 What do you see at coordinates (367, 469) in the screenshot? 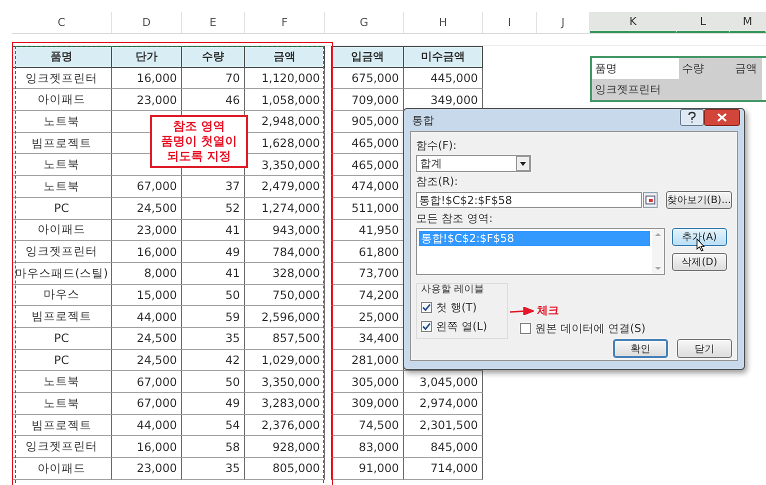
I see `table-cell: 91,000` at bounding box center [367, 469].